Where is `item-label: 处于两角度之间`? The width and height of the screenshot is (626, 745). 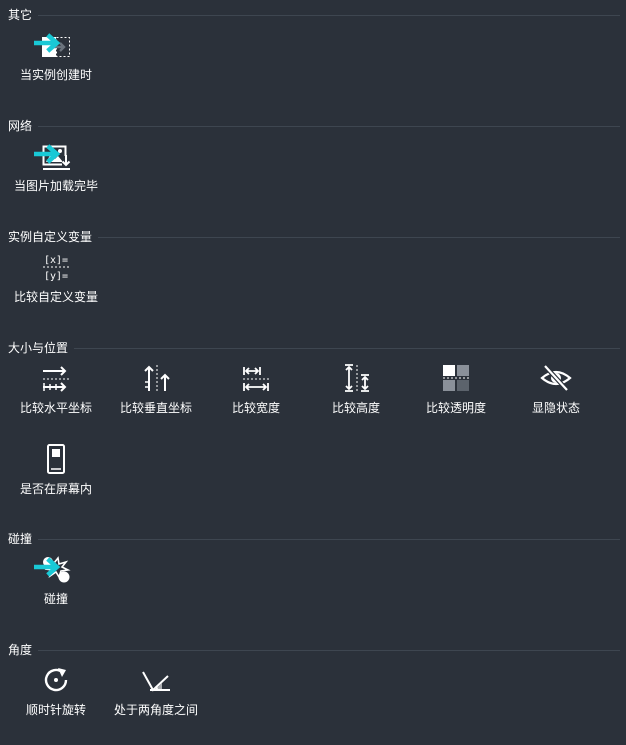
item-label: 处于两角度之间 is located at coordinates (155, 710).